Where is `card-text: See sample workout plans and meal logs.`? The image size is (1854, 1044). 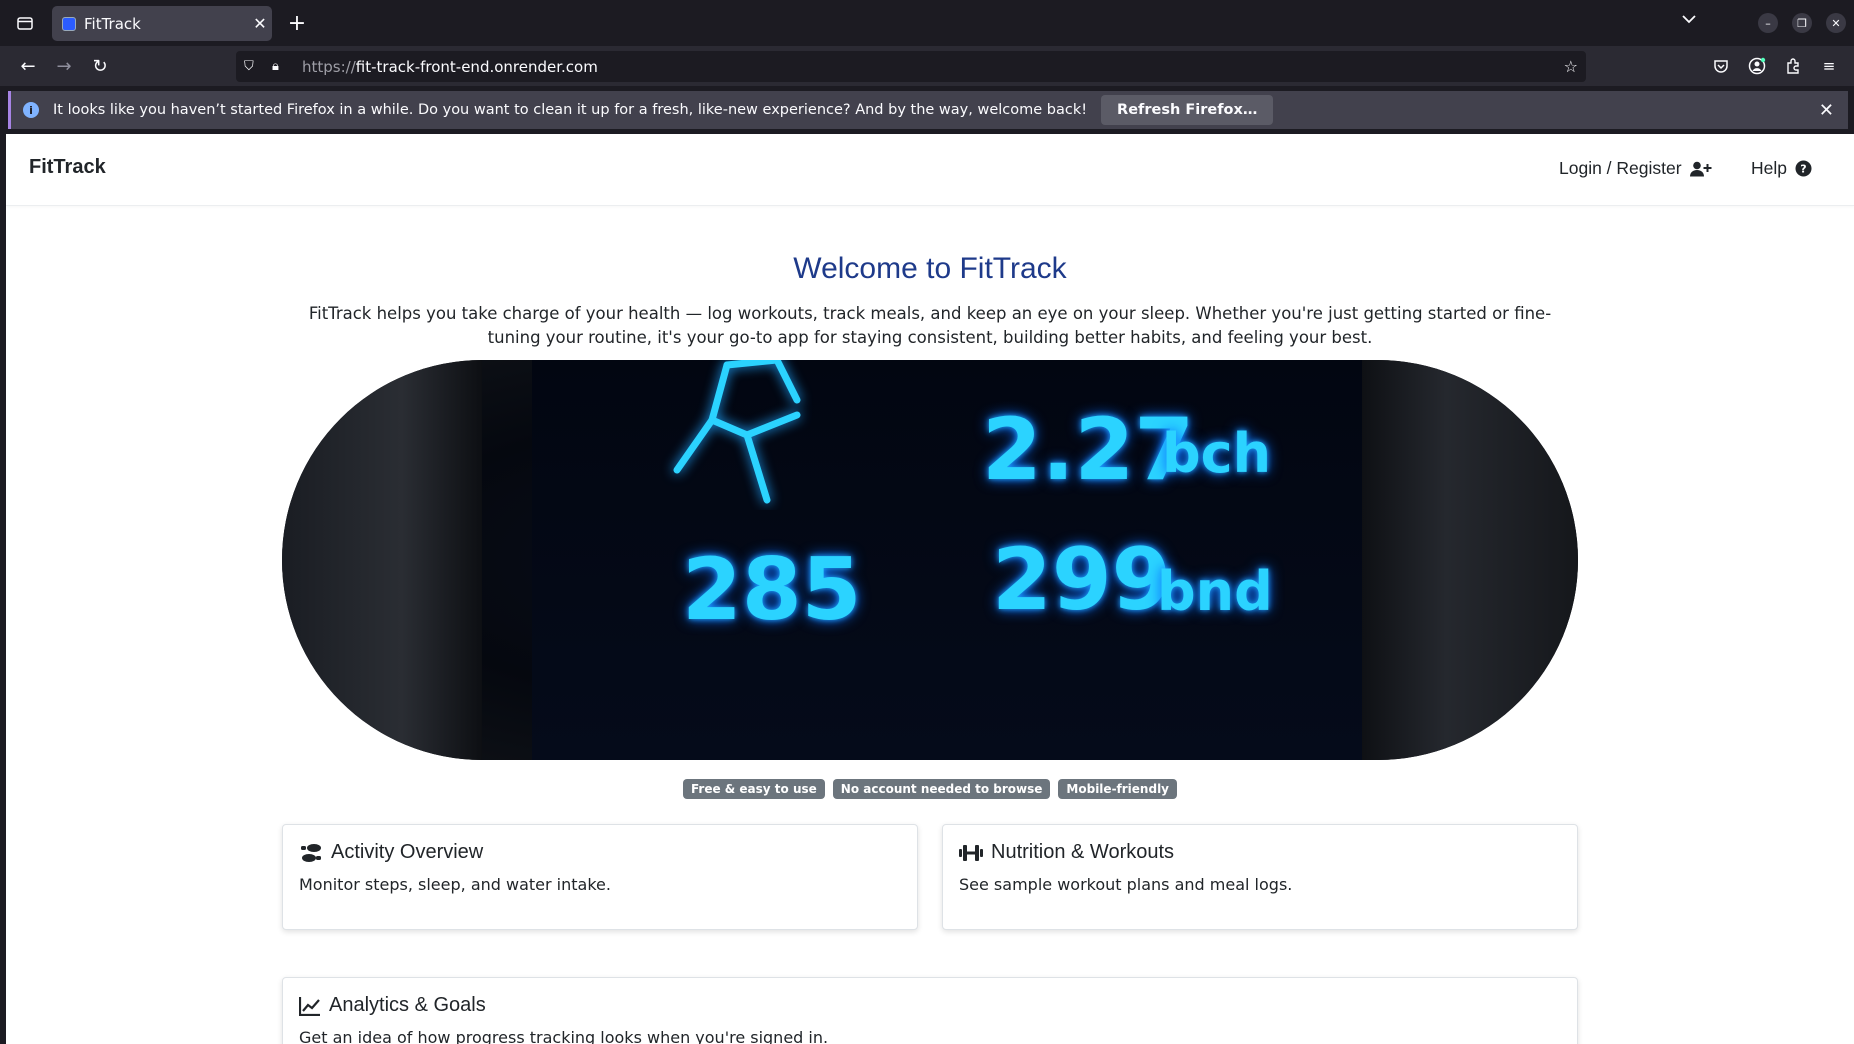 card-text: See sample workout plans and meal logs. is located at coordinates (1126, 884).